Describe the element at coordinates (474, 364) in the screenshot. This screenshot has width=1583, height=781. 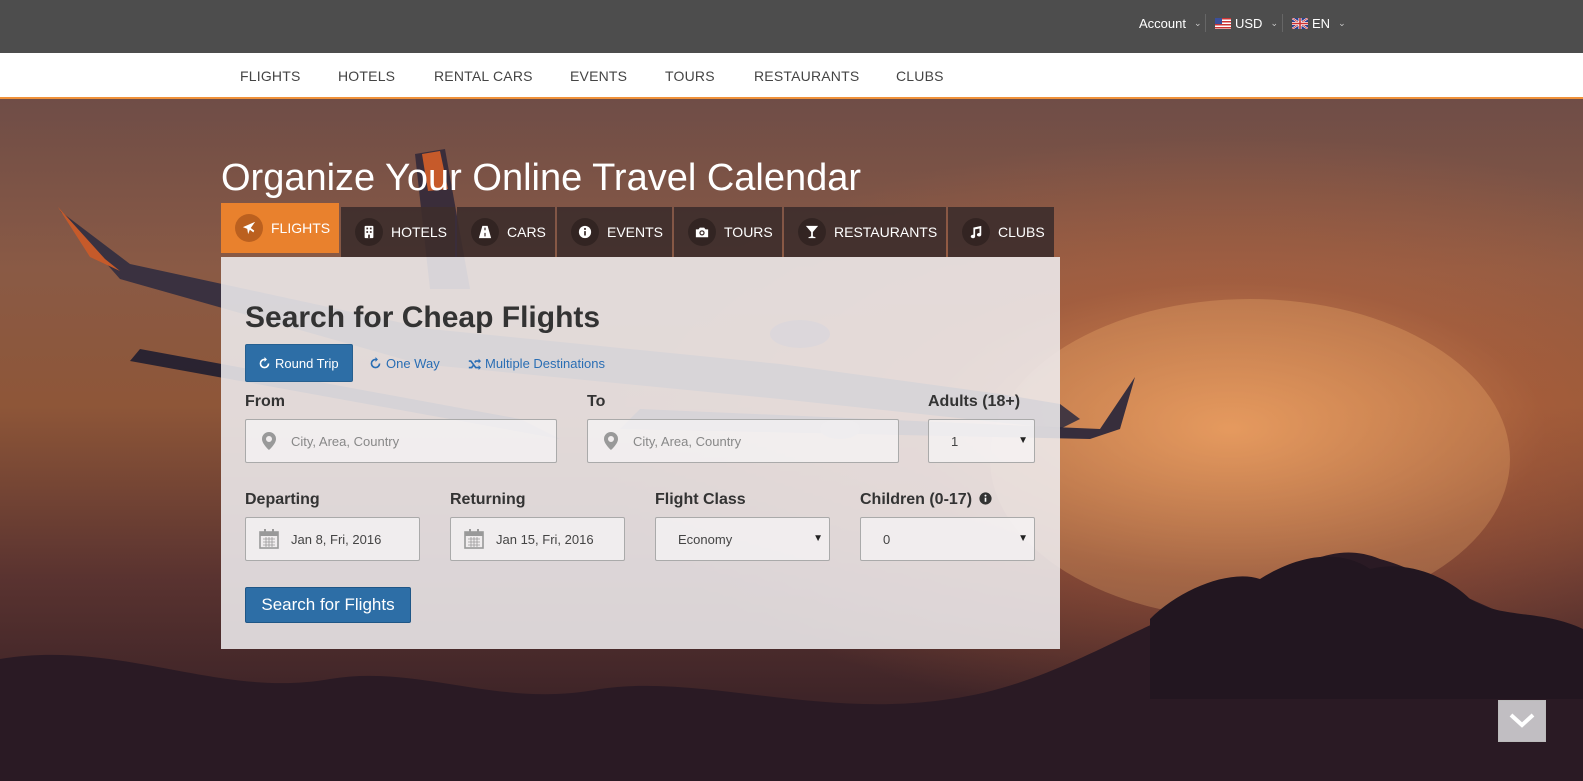
I see `shuffle-icon` at that location.